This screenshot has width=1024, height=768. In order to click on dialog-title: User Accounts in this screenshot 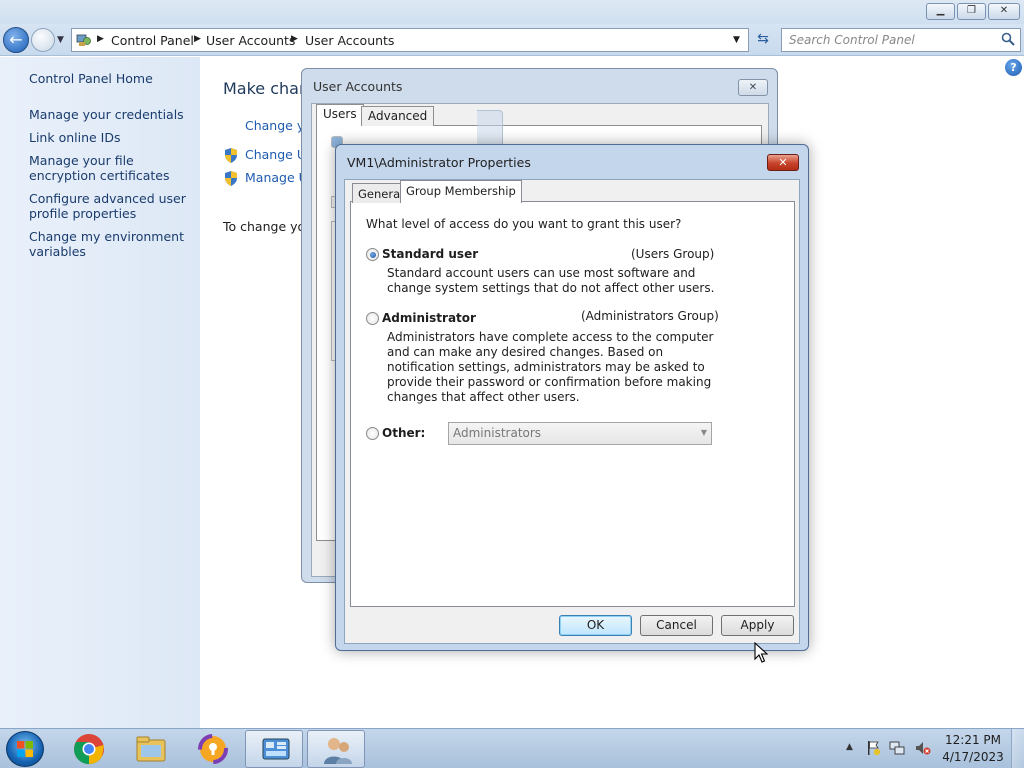, I will do `click(358, 86)`.